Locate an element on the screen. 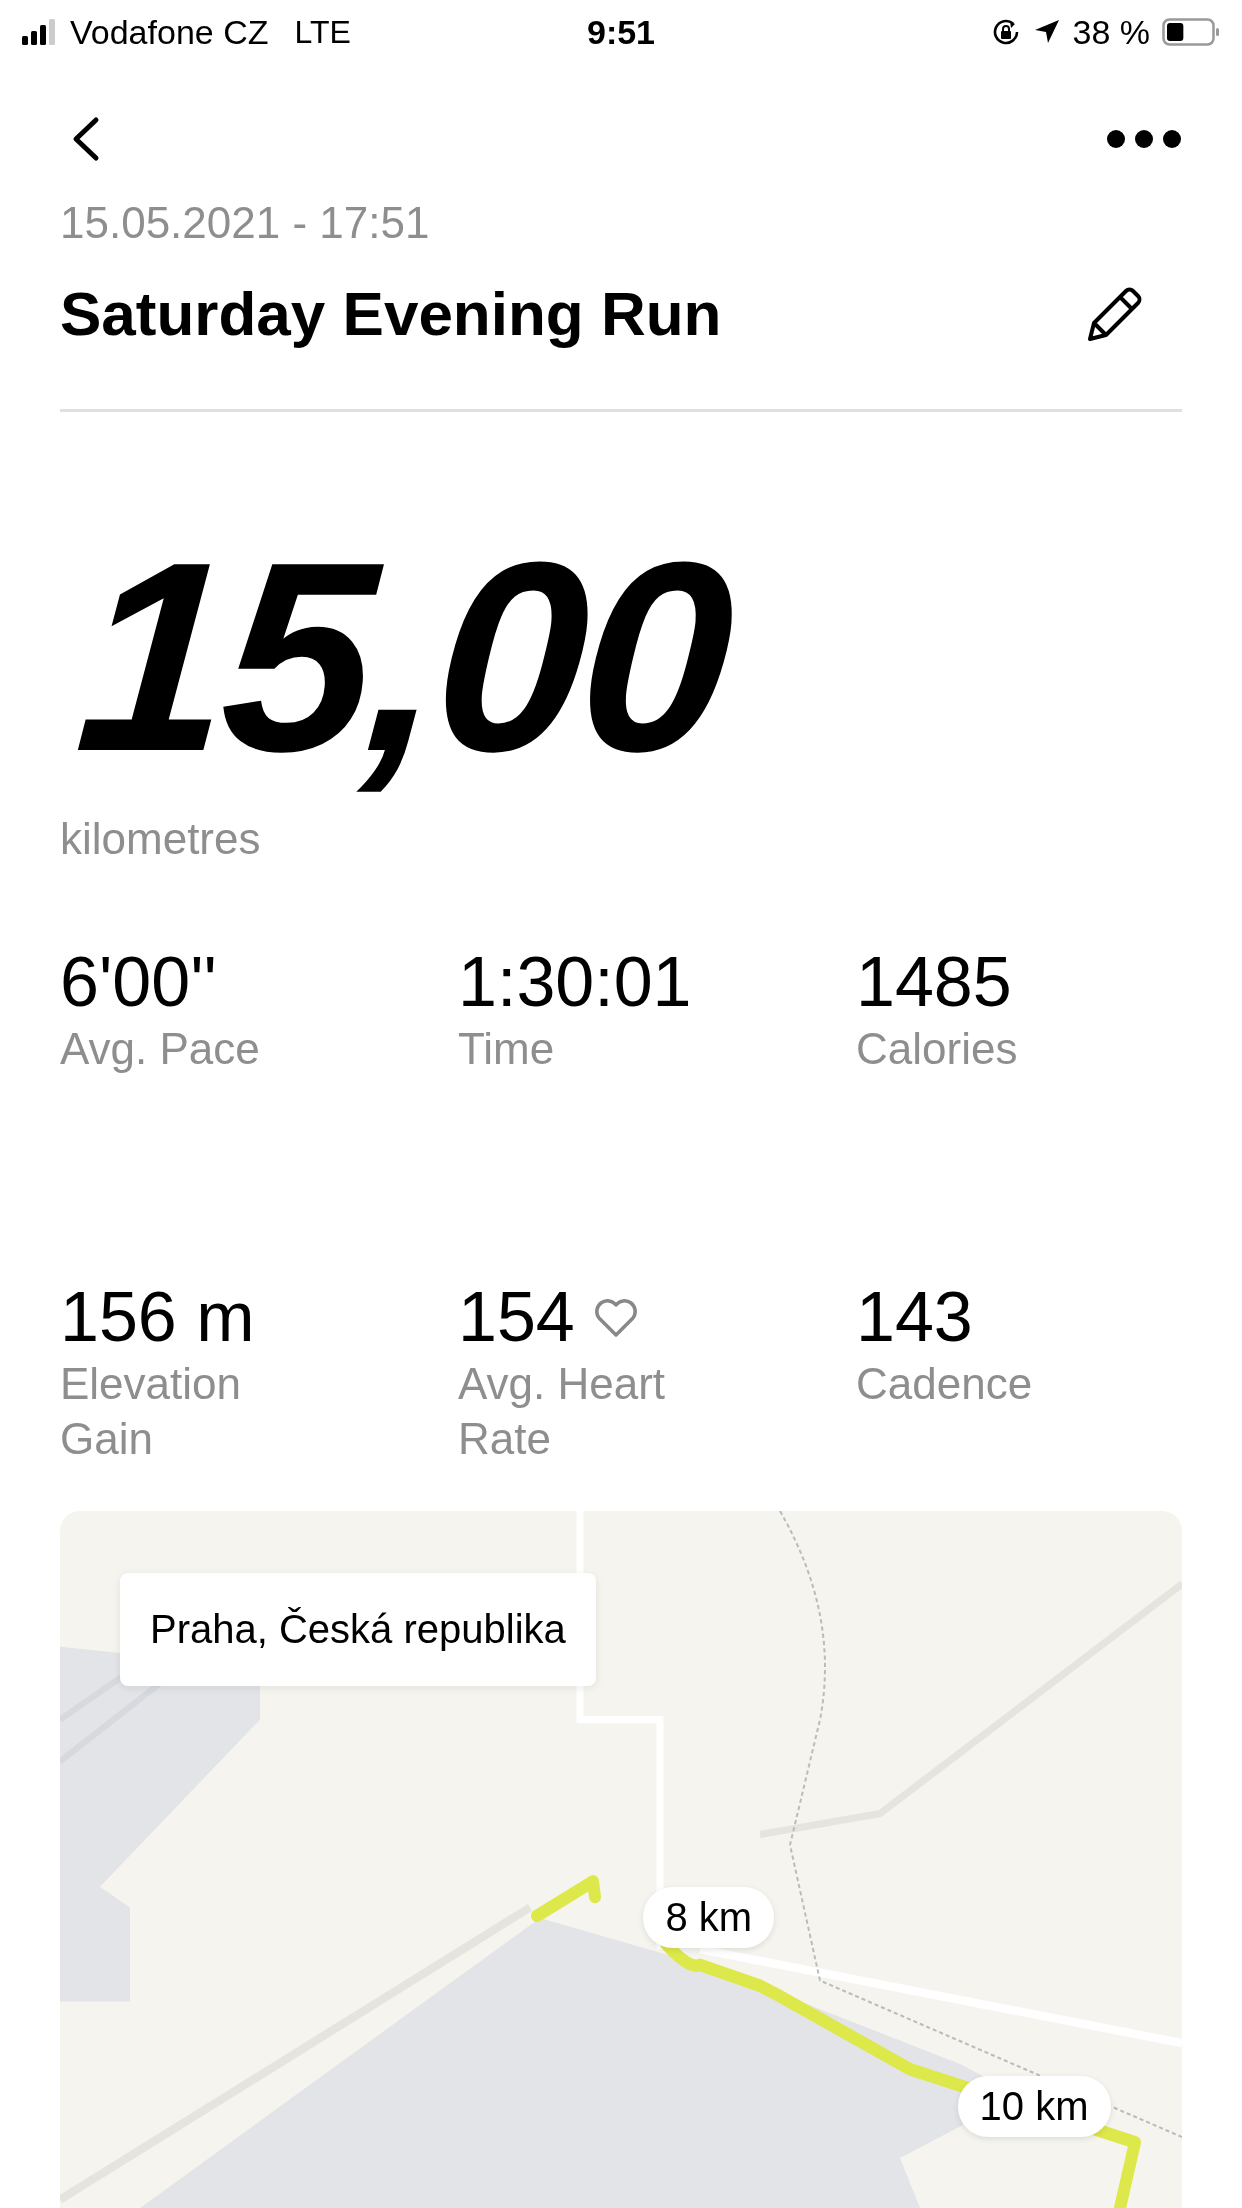 Image resolution: width=1242 pixels, height=2208 pixels. stat-label: Avg. Heart Rate is located at coordinates (562, 1411).